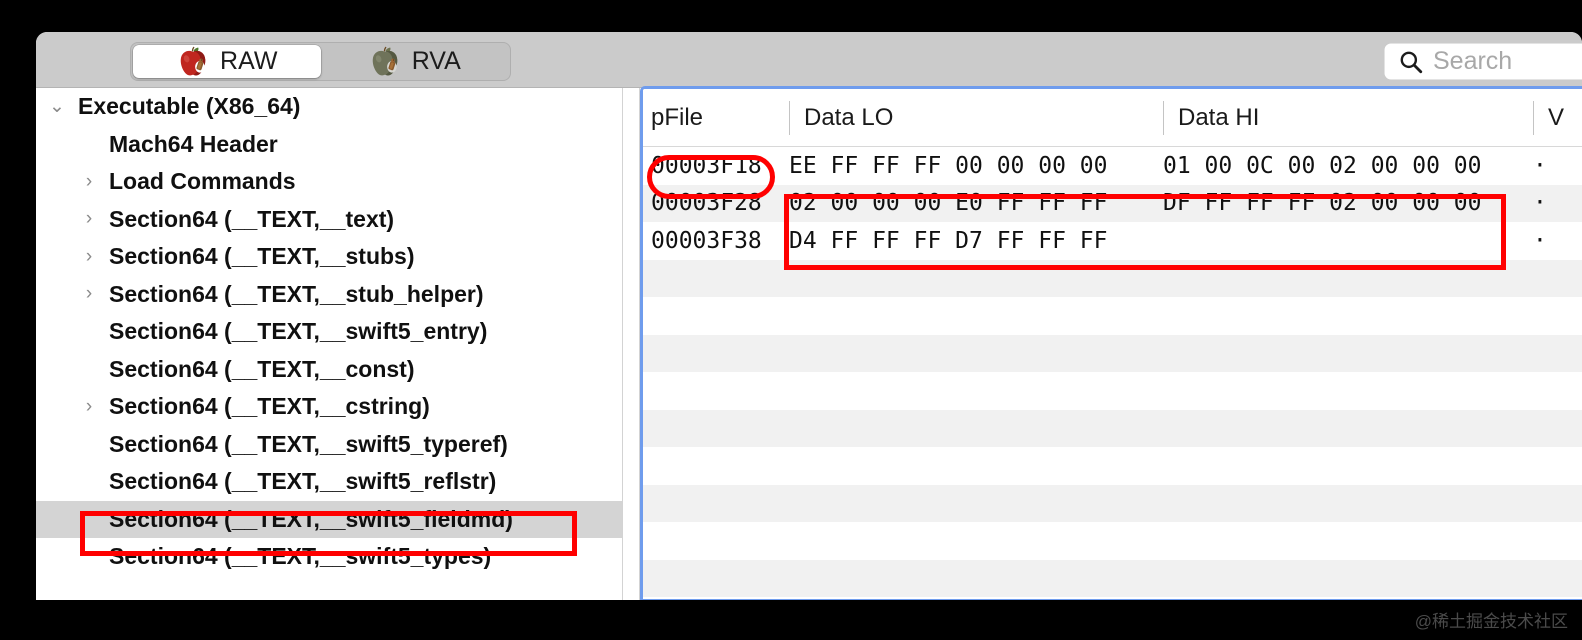  I want to click on cell-lo: D4 FF FF FF D7 FF FF FF, so click(948, 240).